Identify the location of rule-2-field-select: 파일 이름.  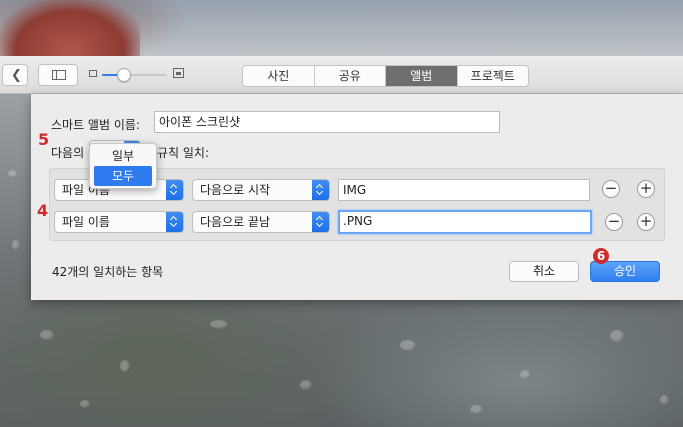
(119, 222).